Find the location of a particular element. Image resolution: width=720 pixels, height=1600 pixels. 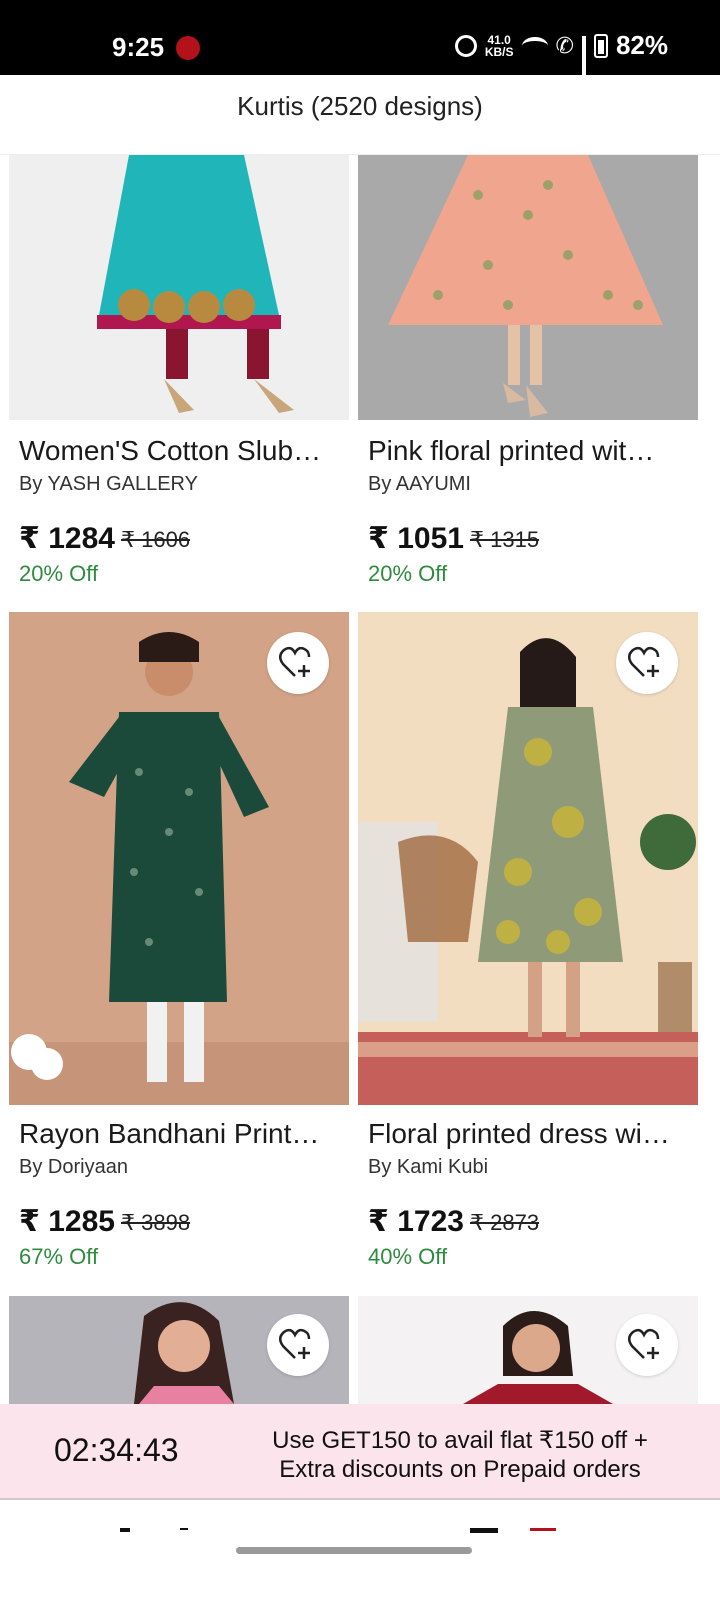

product-price: ₹ 1285 is located at coordinates (67, 1221).